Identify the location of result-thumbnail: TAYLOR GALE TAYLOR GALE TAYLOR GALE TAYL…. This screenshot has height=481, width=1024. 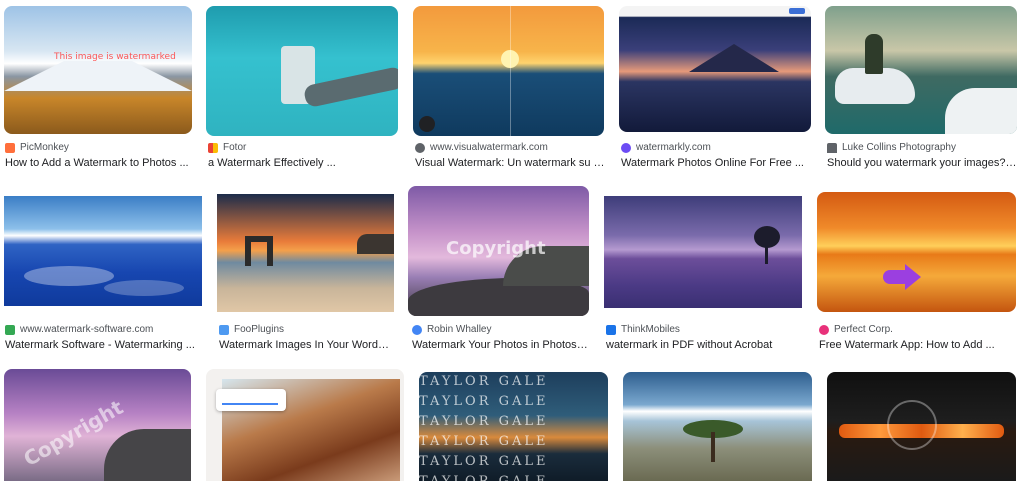
(513, 426).